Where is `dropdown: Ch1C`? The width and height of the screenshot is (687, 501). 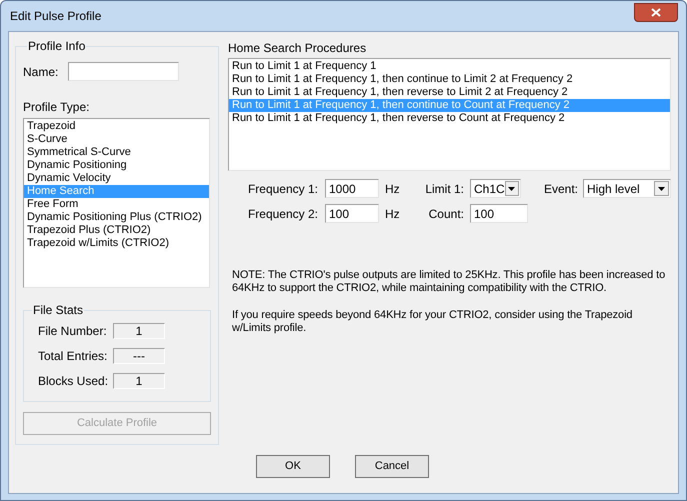
dropdown: Ch1C is located at coordinates (495, 188).